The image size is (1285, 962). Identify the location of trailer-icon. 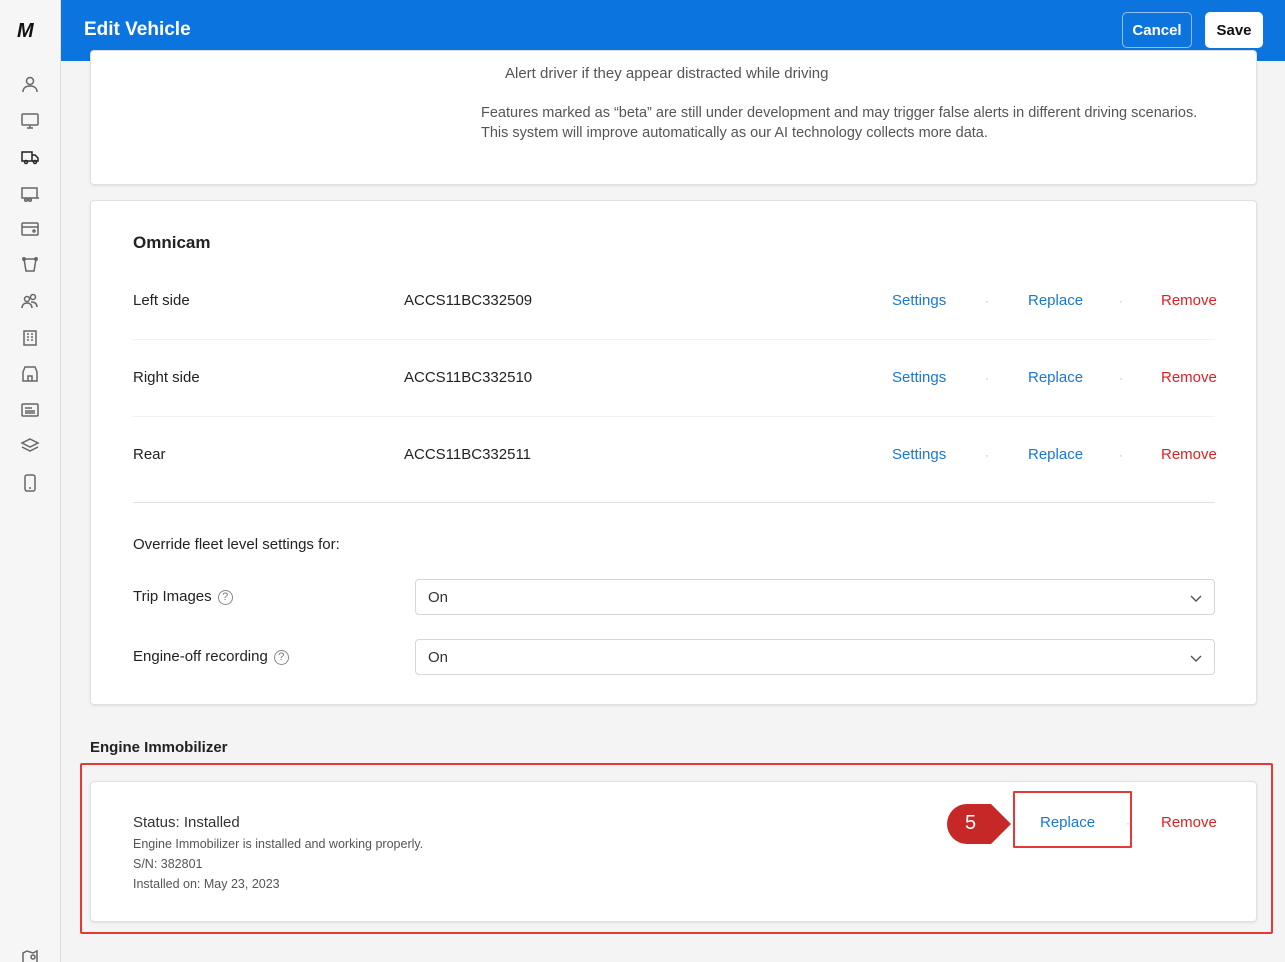
(30, 194).